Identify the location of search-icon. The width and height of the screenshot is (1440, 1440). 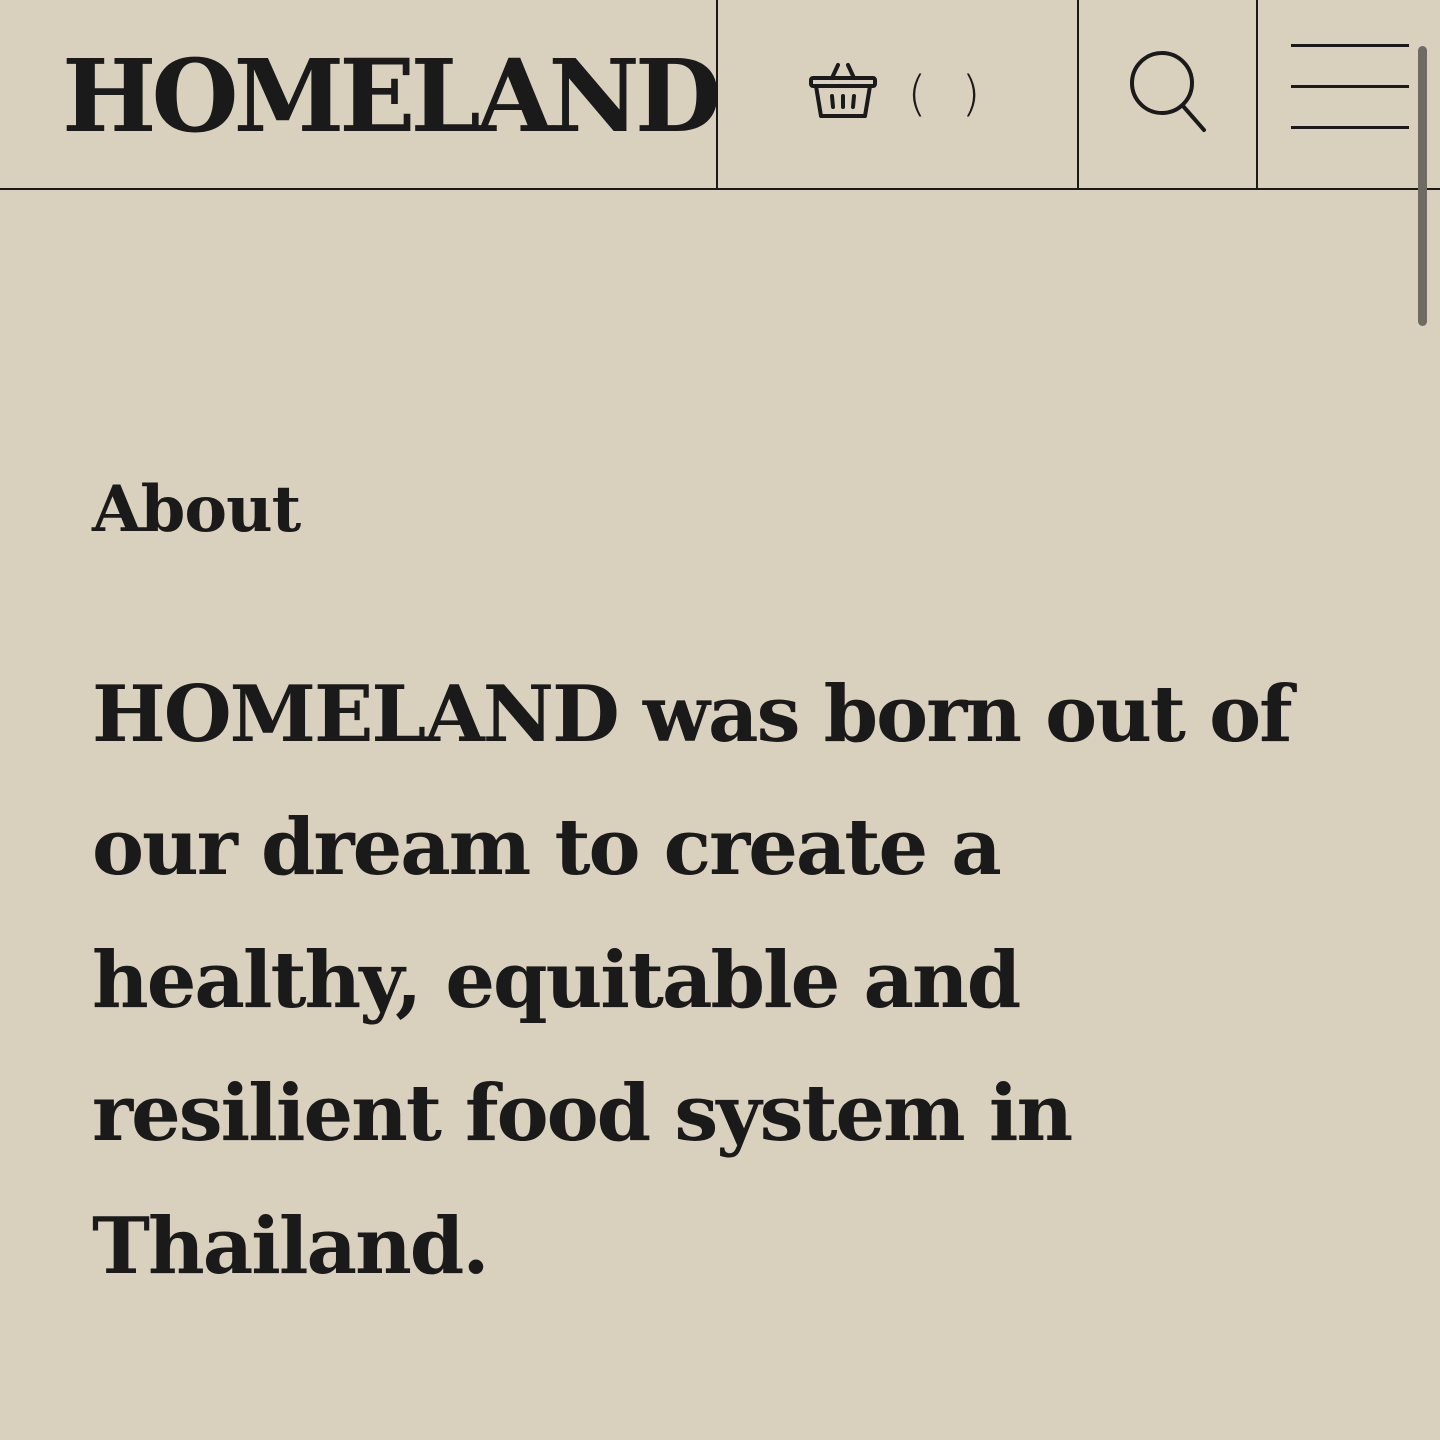
(1169, 94).